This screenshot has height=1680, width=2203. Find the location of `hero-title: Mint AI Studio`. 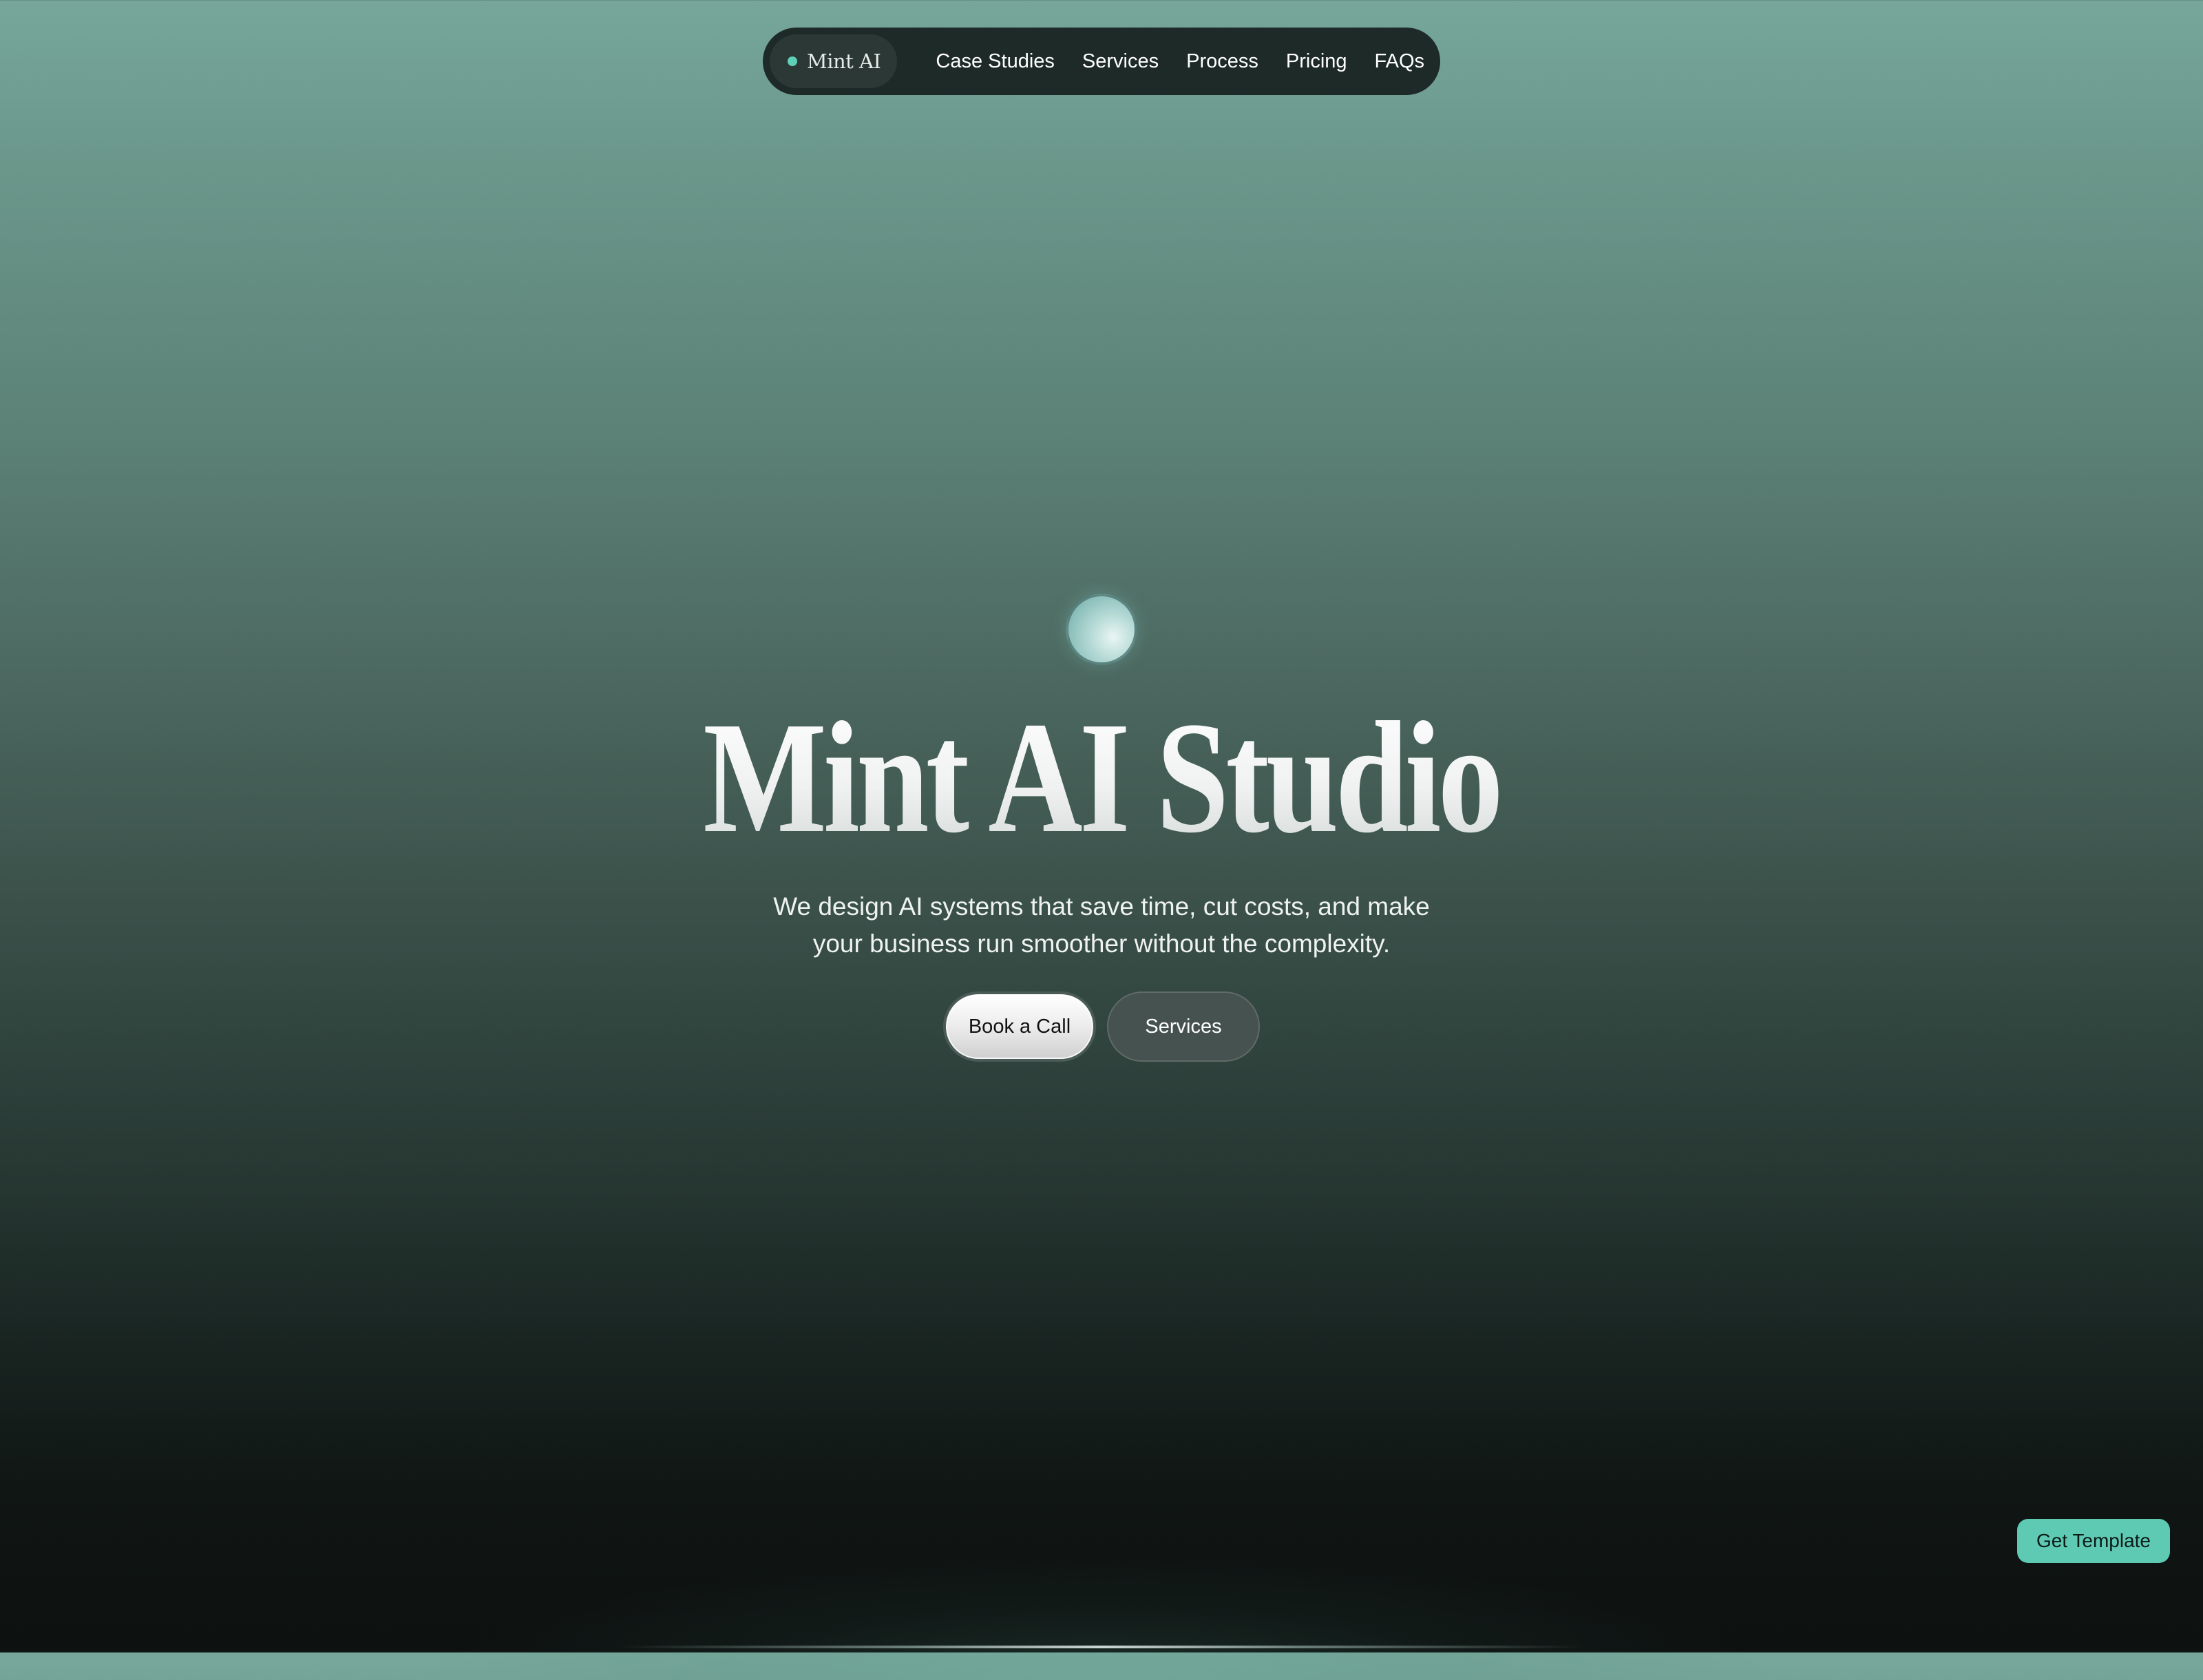

hero-title: Mint AI Studio is located at coordinates (1101, 778).